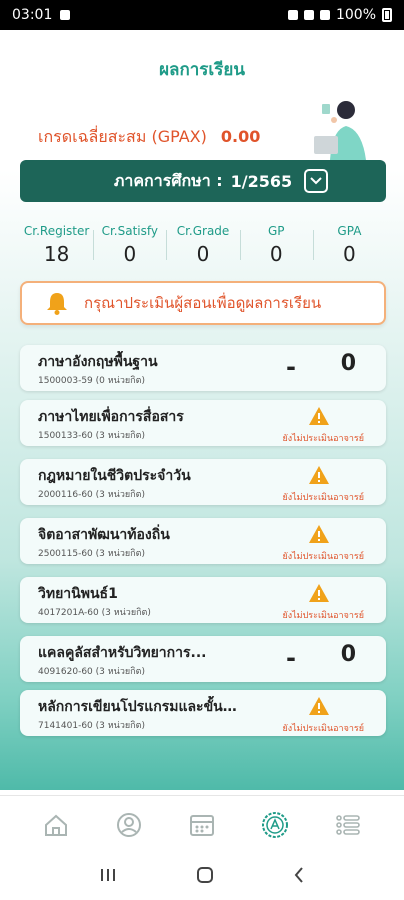  What do you see at coordinates (308, 15) in the screenshot?
I see `wifi-icon` at bounding box center [308, 15].